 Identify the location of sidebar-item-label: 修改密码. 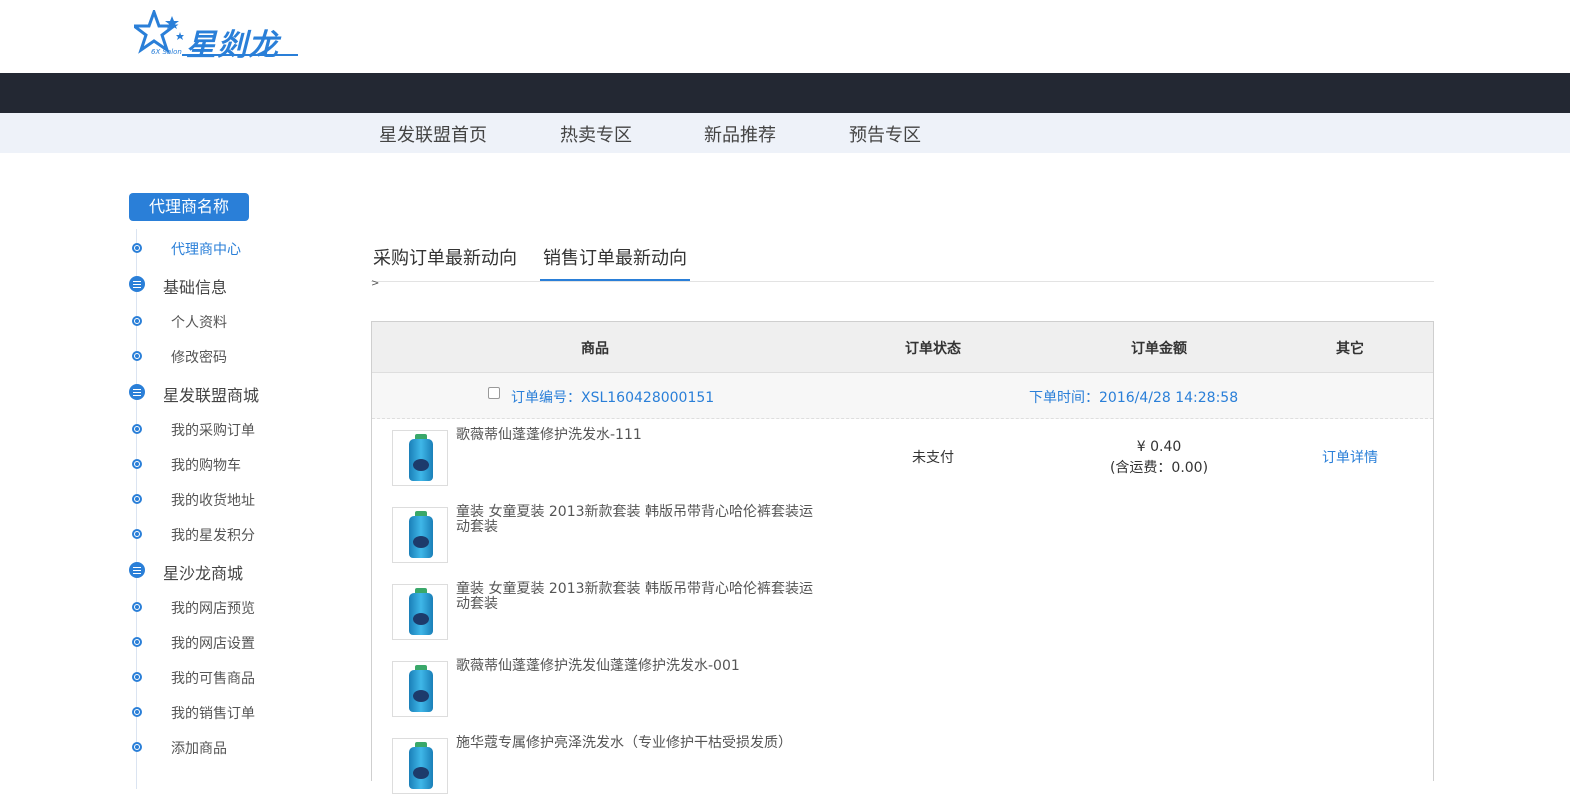
(199, 358).